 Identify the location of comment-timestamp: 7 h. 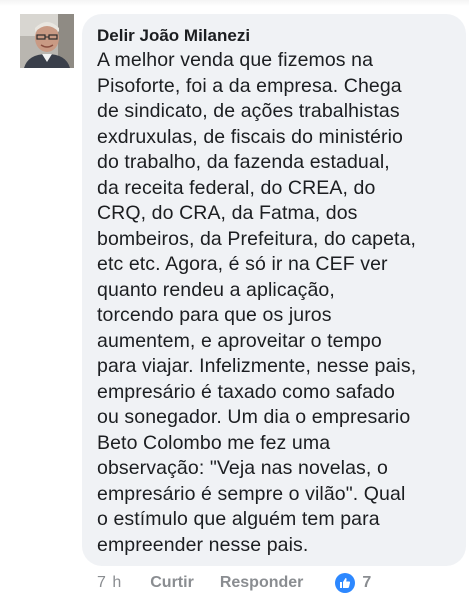
(109, 583).